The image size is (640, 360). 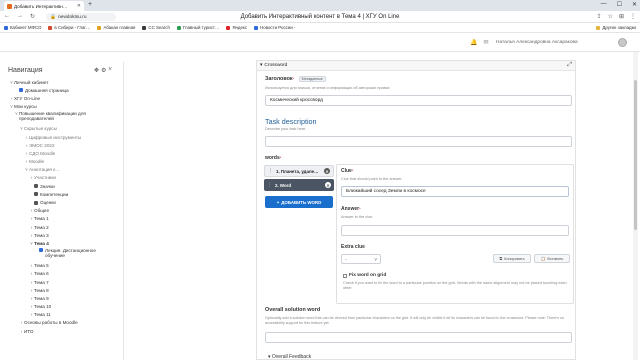 What do you see at coordinates (62, 243) in the screenshot?
I see `nav-item: ˅ Тема 4` at bounding box center [62, 243].